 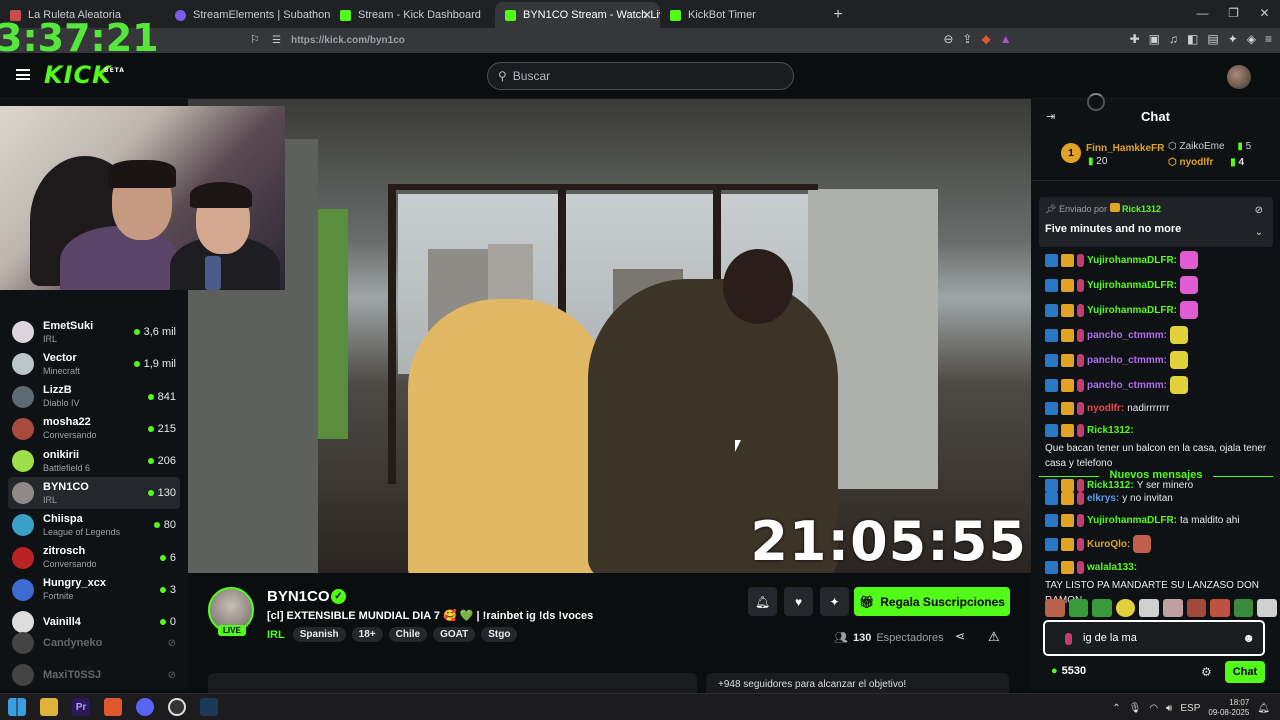 What do you see at coordinates (577, 15) in the screenshot?
I see `browser-tab-active: BYN1CO Stream - Watch Live ✕` at bounding box center [577, 15].